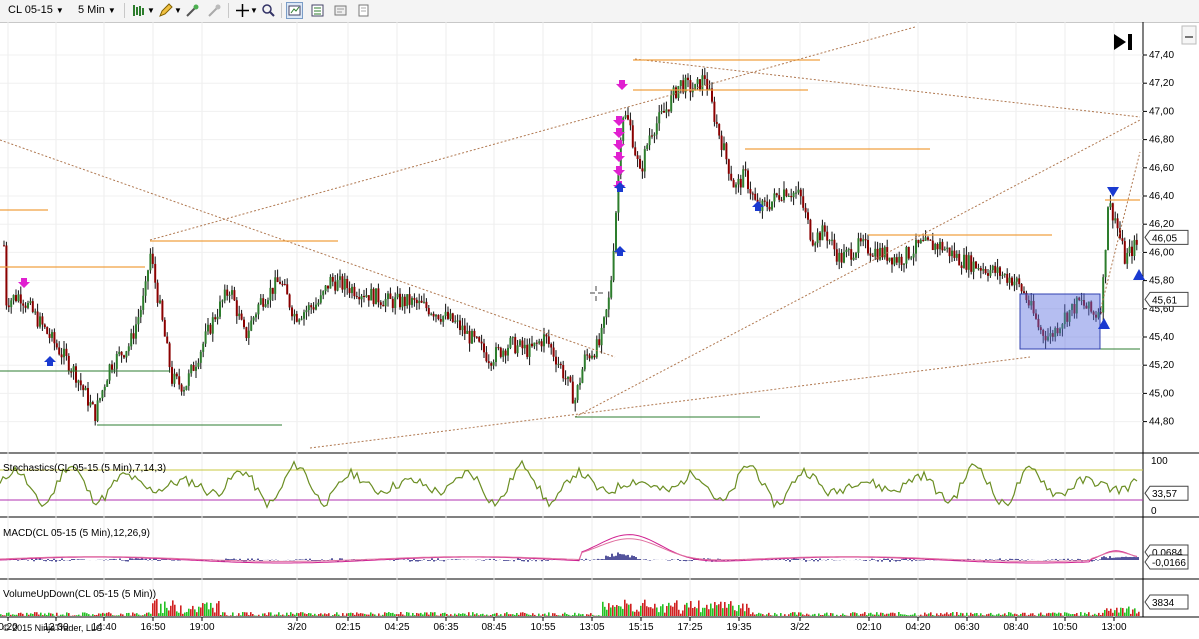 The image size is (1199, 639). I want to click on data-box-icon, so click(317, 10).